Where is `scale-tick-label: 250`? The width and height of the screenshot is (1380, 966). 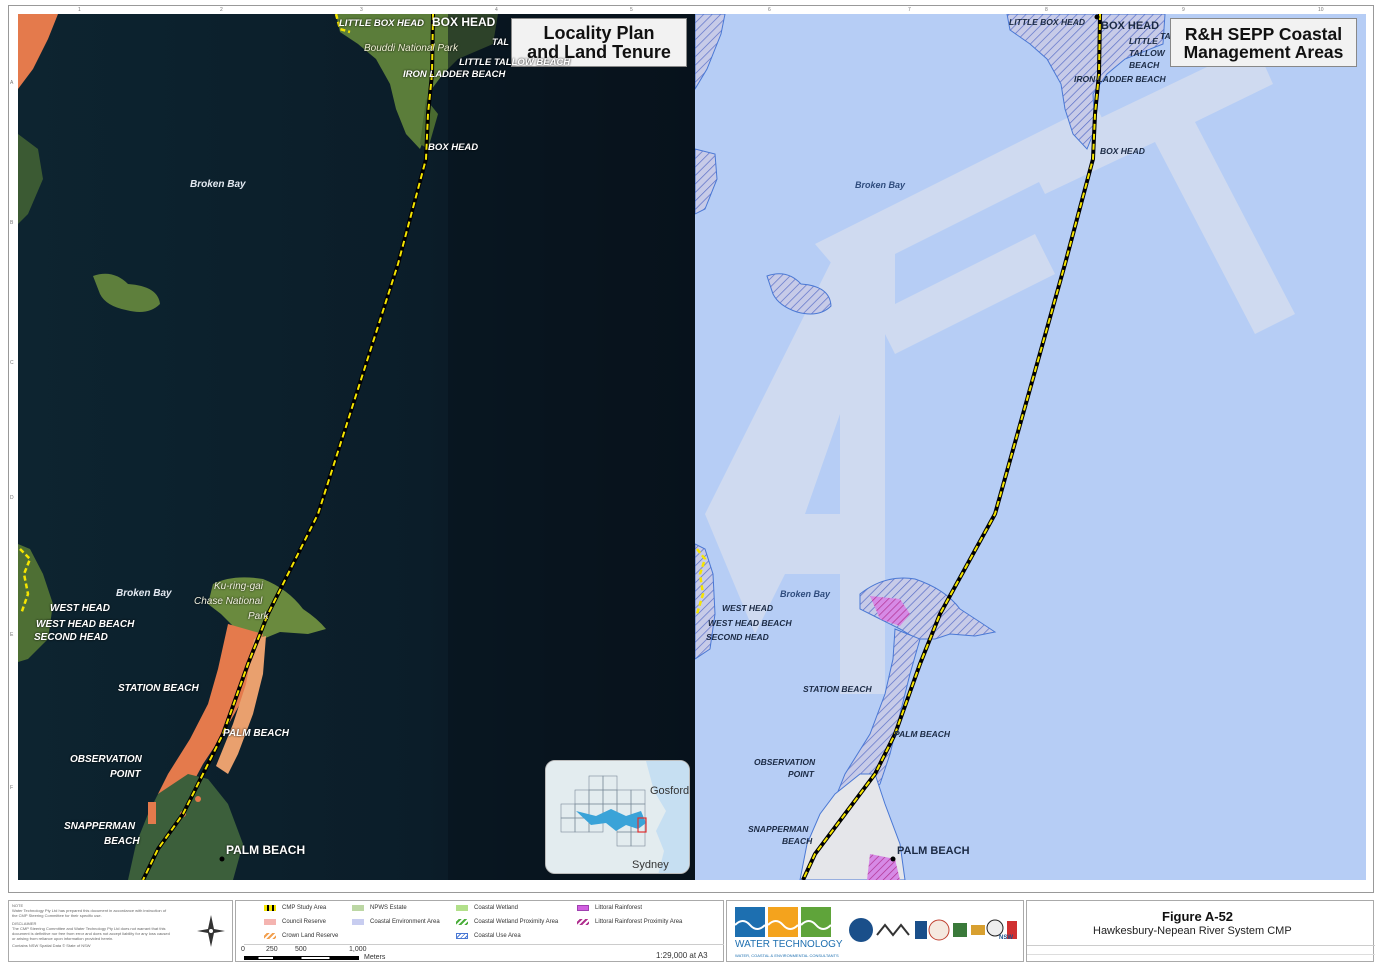
scale-tick-label: 250 is located at coordinates (272, 949).